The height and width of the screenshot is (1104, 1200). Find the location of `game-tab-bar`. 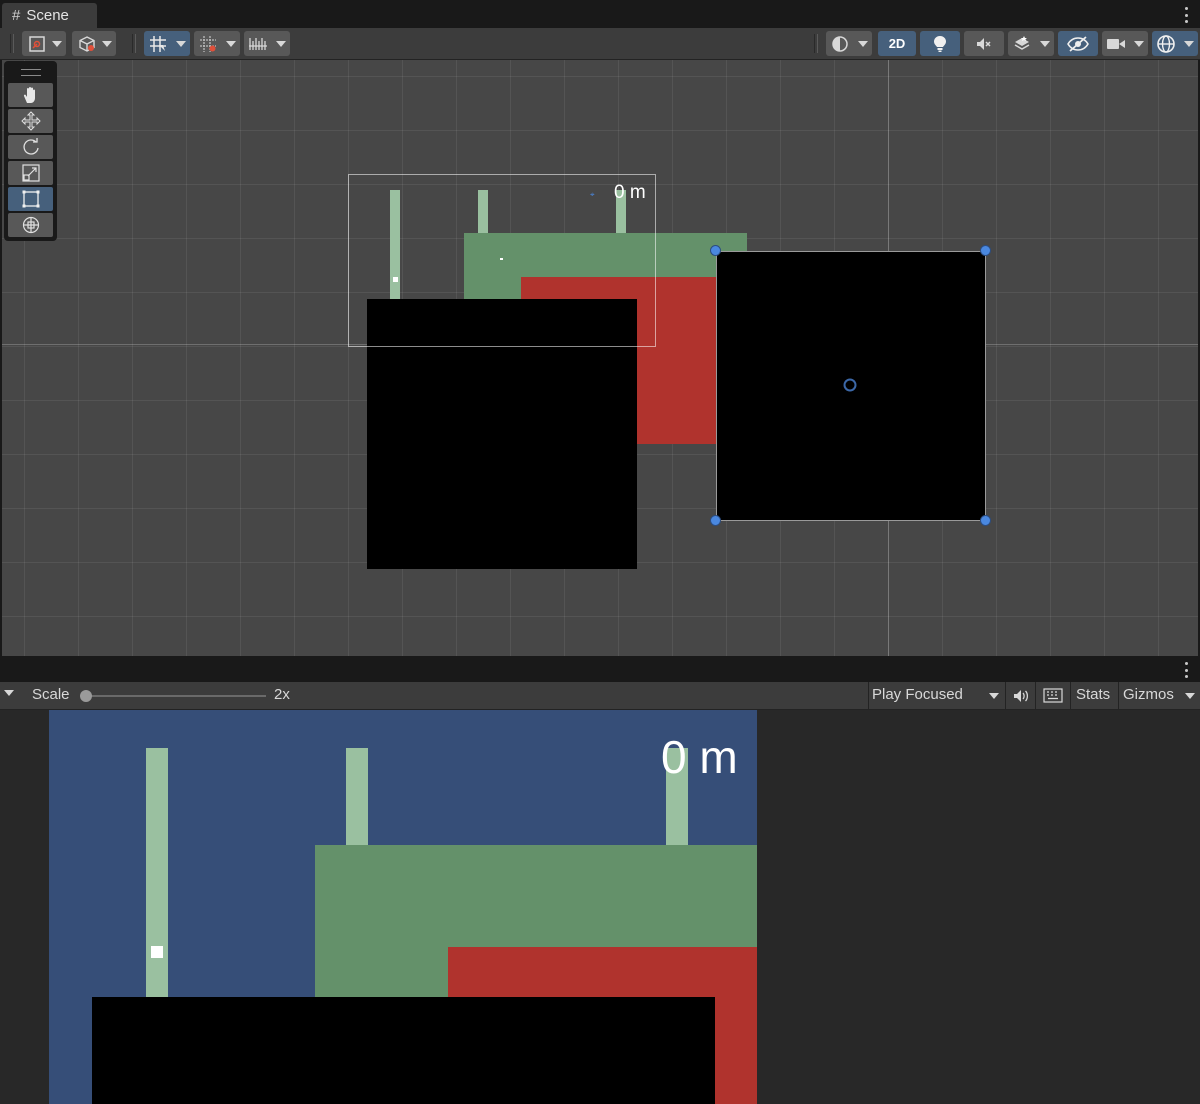

game-tab-bar is located at coordinates (600, 670).